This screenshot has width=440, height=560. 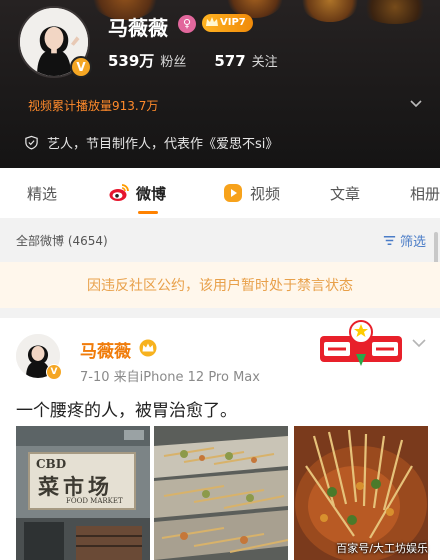 What do you see at coordinates (93, 105) in the screenshot?
I see `video-play-count: 视频累计播放量913.7万` at bounding box center [93, 105].